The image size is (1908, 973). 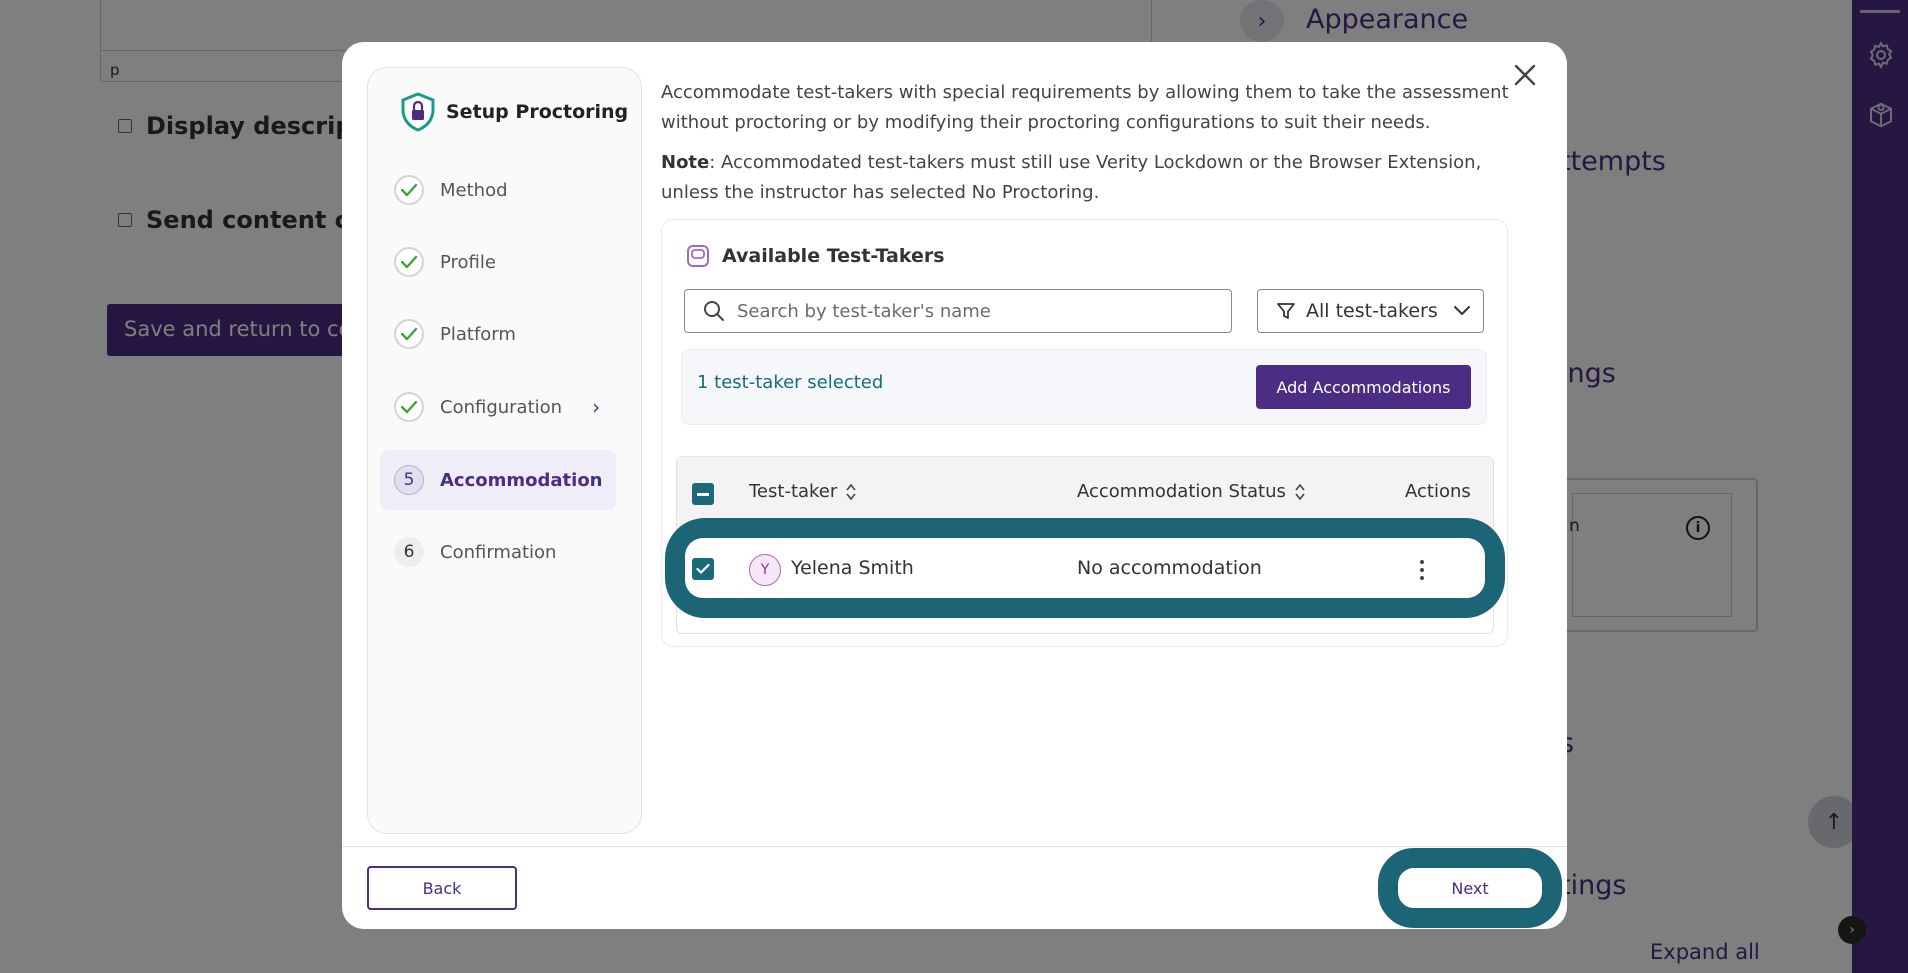 I want to click on close-icon, so click(x=1525, y=75).